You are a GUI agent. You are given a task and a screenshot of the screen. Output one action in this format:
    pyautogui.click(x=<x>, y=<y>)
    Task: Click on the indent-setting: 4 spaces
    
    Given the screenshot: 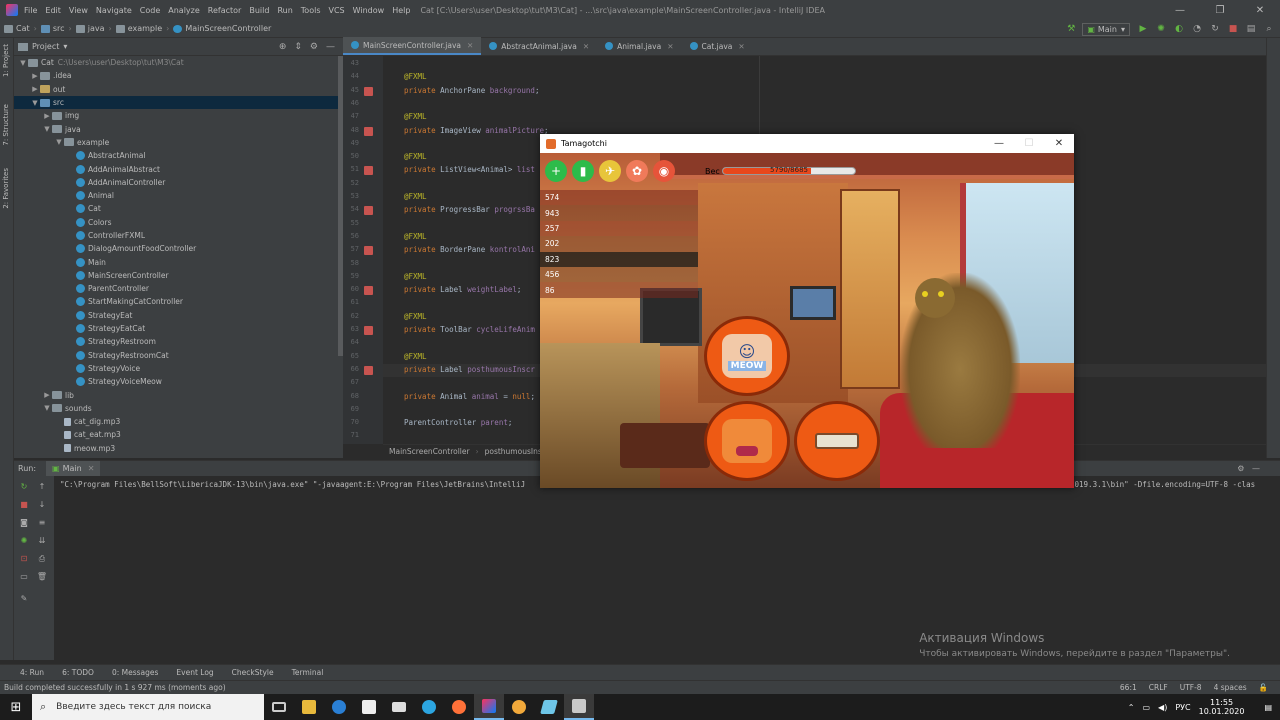 What is the action you would take?
    pyautogui.click(x=1230, y=687)
    